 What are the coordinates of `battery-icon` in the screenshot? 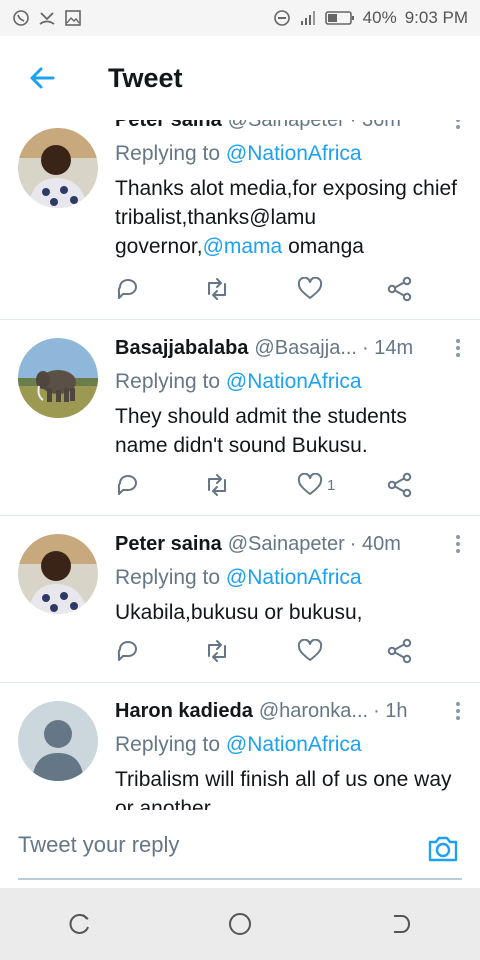 It's located at (339, 18).